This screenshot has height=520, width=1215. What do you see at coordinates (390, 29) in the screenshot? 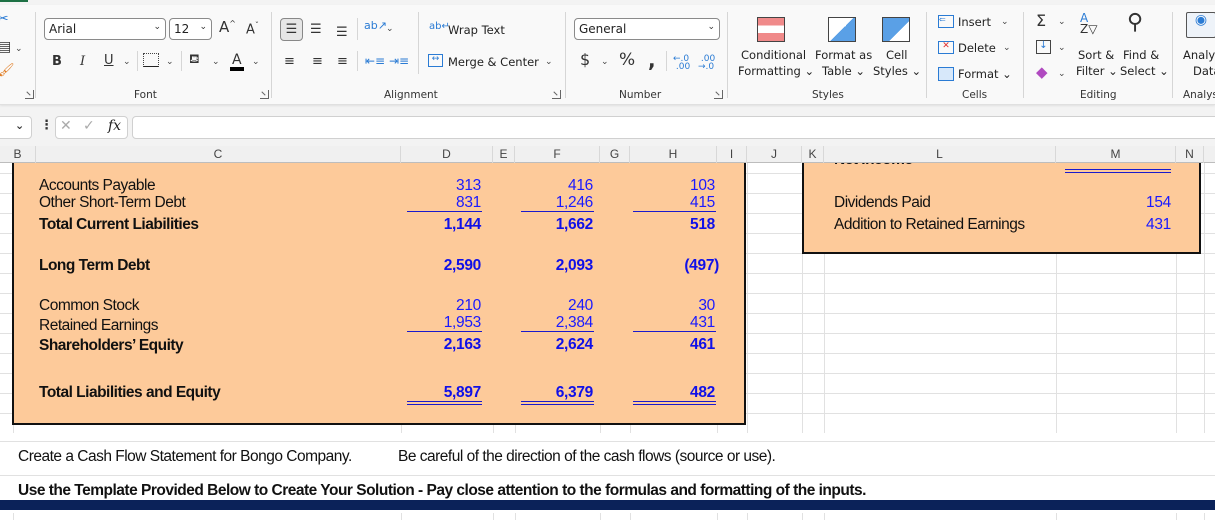
I see `orientation-dropdown-icon: ⌄` at bounding box center [390, 29].